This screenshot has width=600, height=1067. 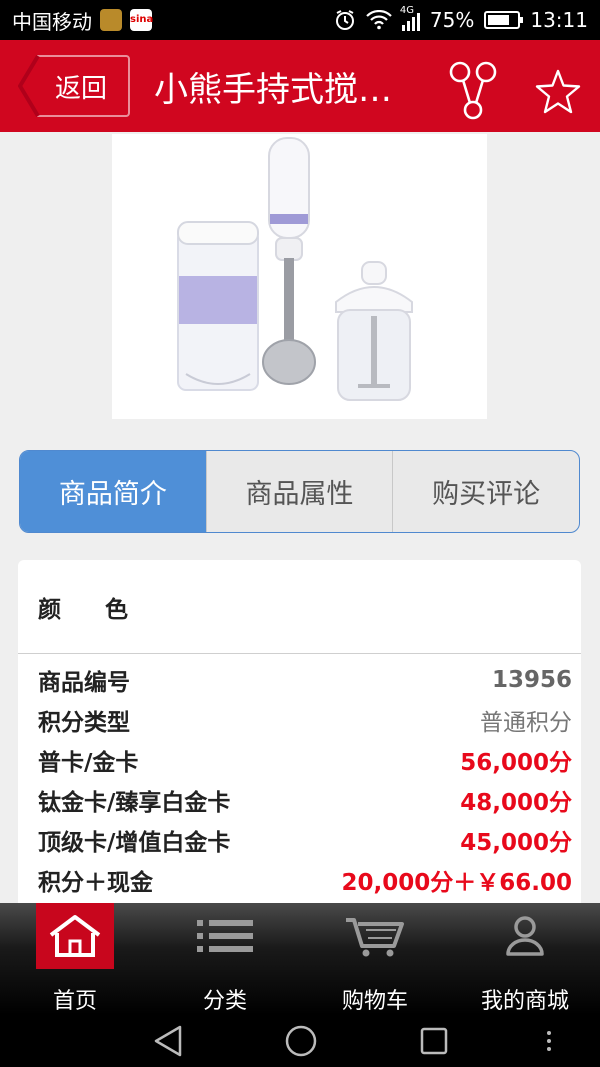 I want to click on system-back-icon, so click(x=168, y=1041).